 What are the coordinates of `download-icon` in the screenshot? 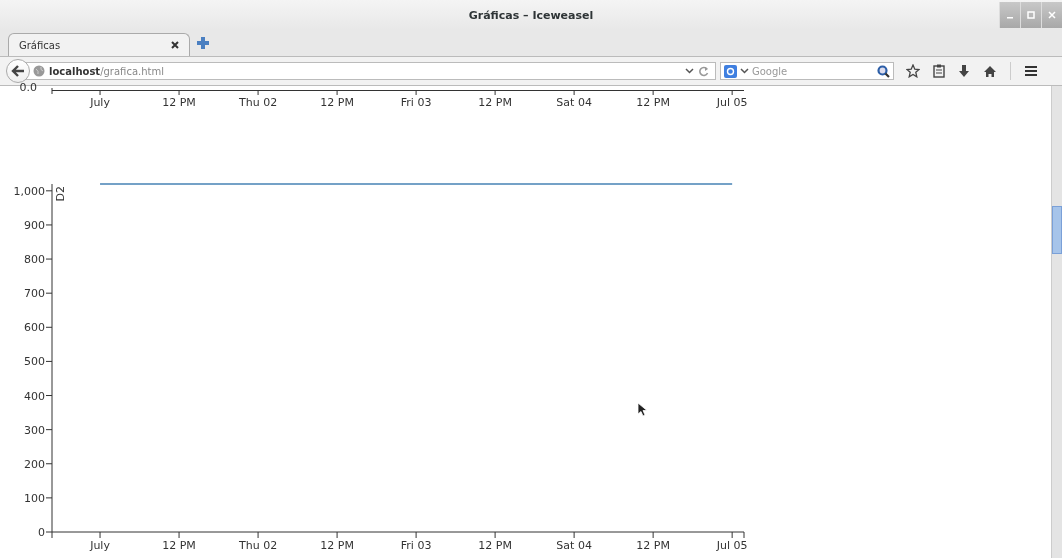 It's located at (964, 71).